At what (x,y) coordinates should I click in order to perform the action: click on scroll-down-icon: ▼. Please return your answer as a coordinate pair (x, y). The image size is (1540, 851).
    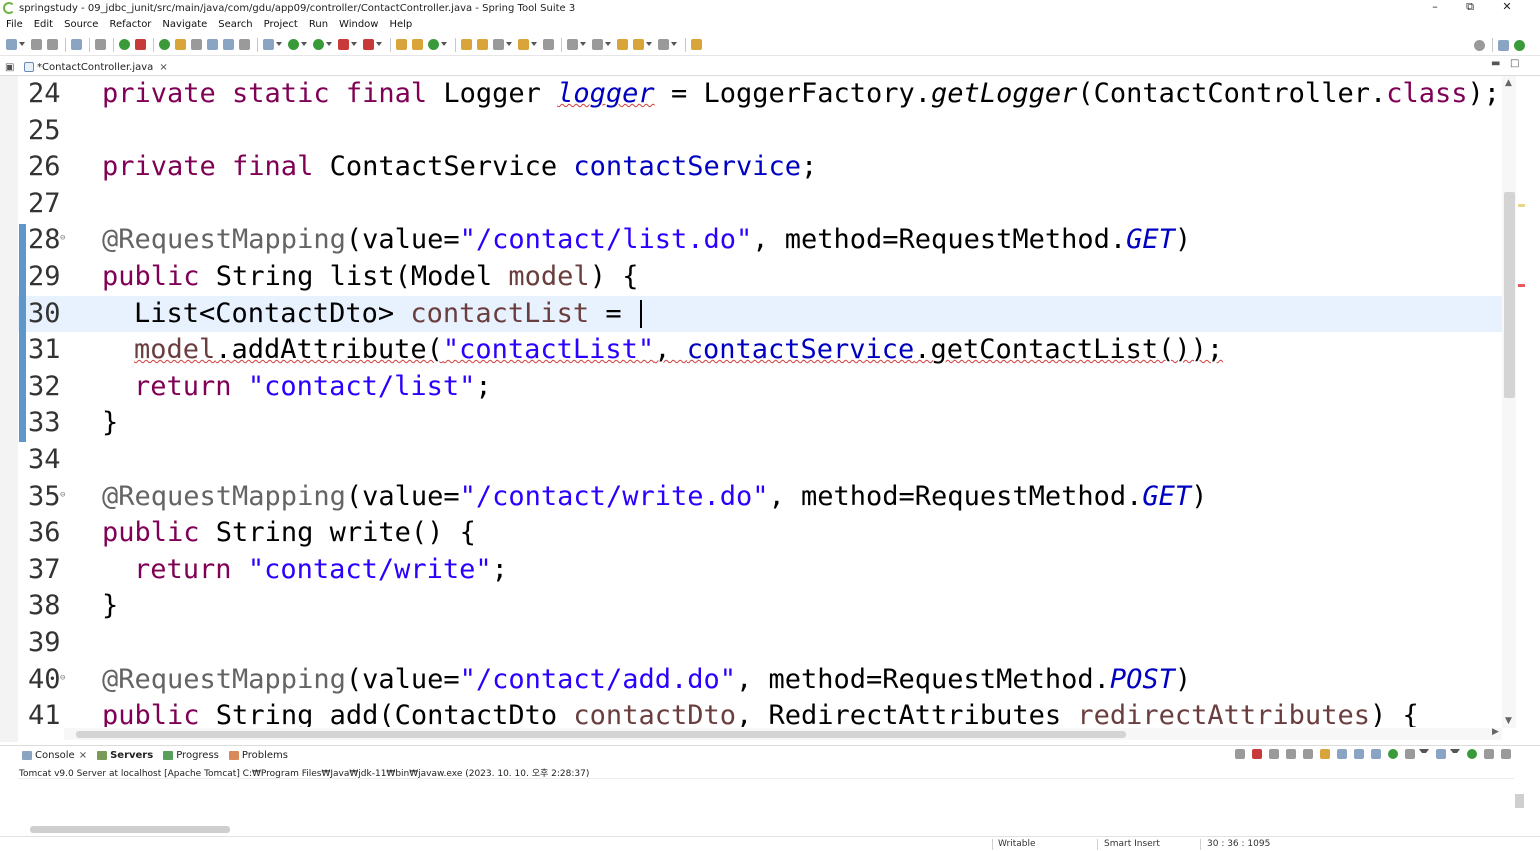
    Looking at the image, I should click on (1508, 721).